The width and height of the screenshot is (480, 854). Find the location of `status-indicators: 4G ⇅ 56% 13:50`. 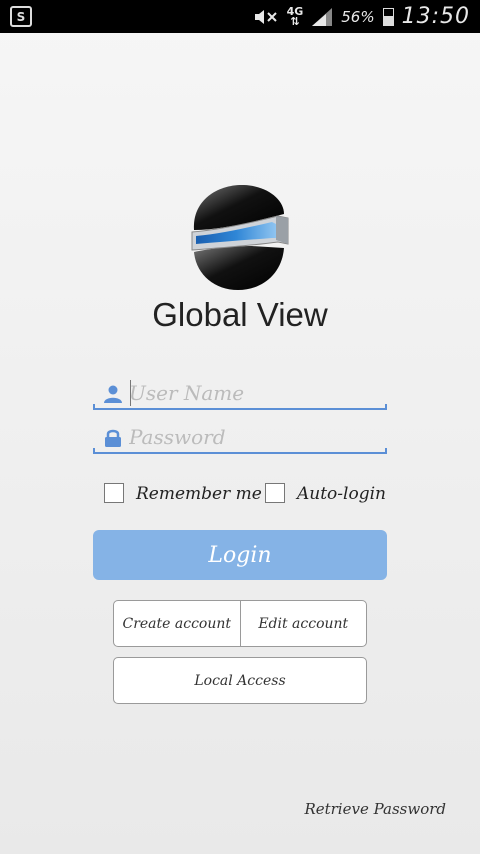

status-indicators: 4G ⇅ 56% 13:50 is located at coordinates (361, 16).